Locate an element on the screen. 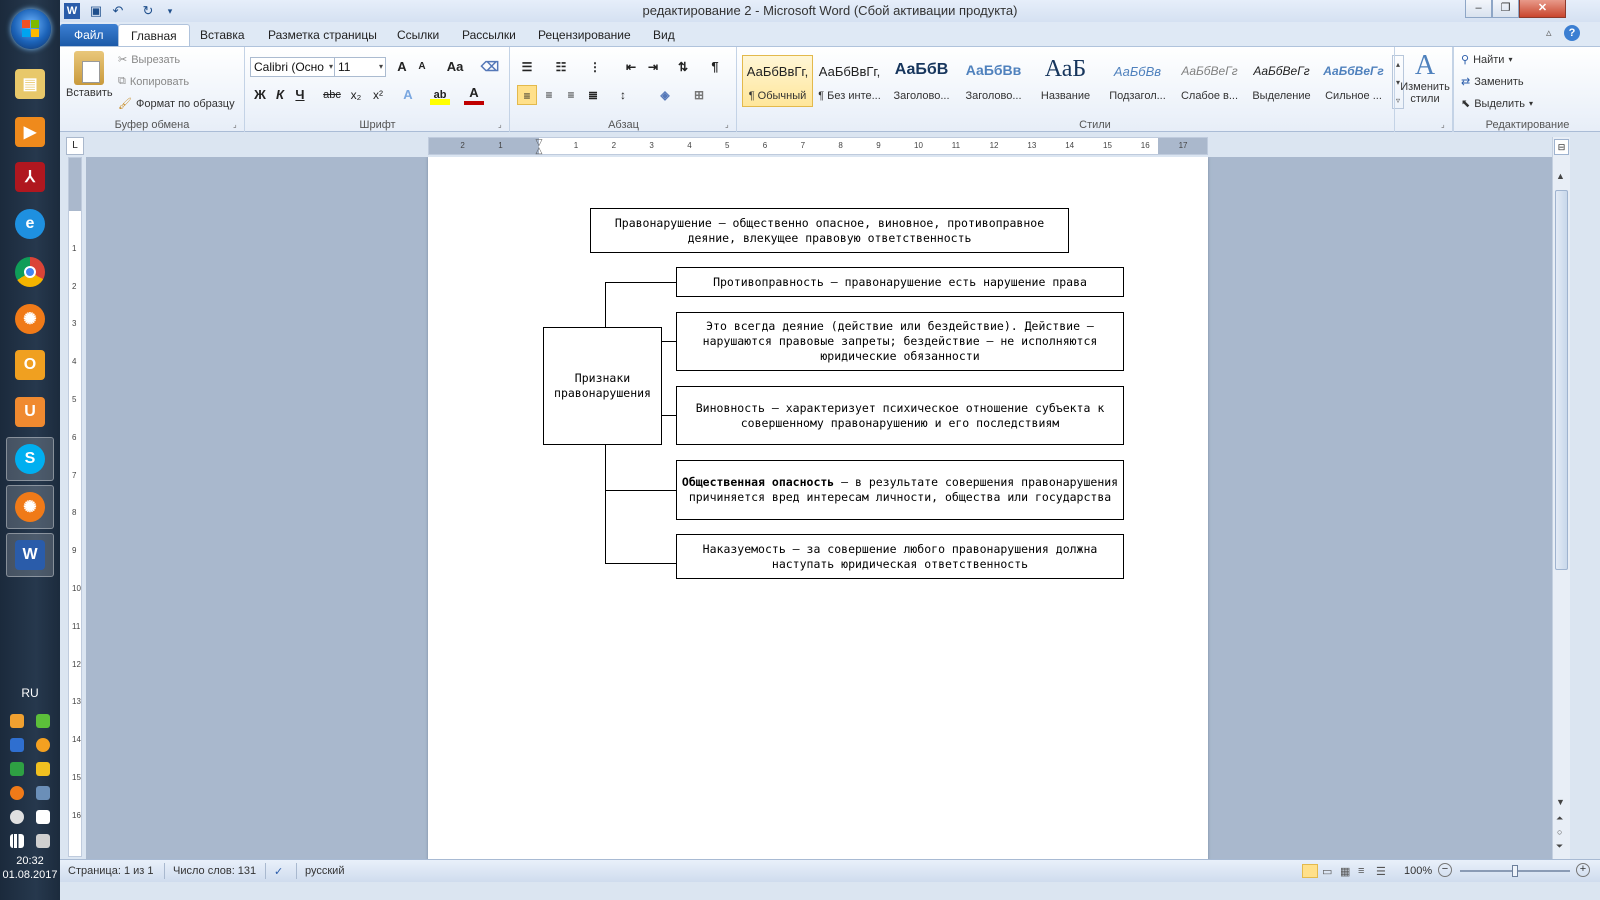 The width and height of the screenshot is (1600, 900). align-left-icon: ≡ is located at coordinates (527, 95).